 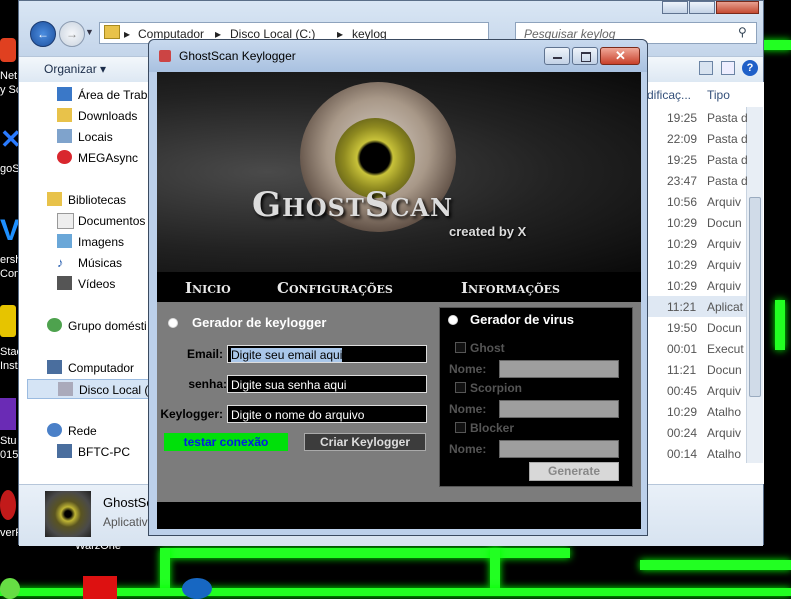 I want to click on desktop-icon-label: Stu, so click(x=8, y=441).